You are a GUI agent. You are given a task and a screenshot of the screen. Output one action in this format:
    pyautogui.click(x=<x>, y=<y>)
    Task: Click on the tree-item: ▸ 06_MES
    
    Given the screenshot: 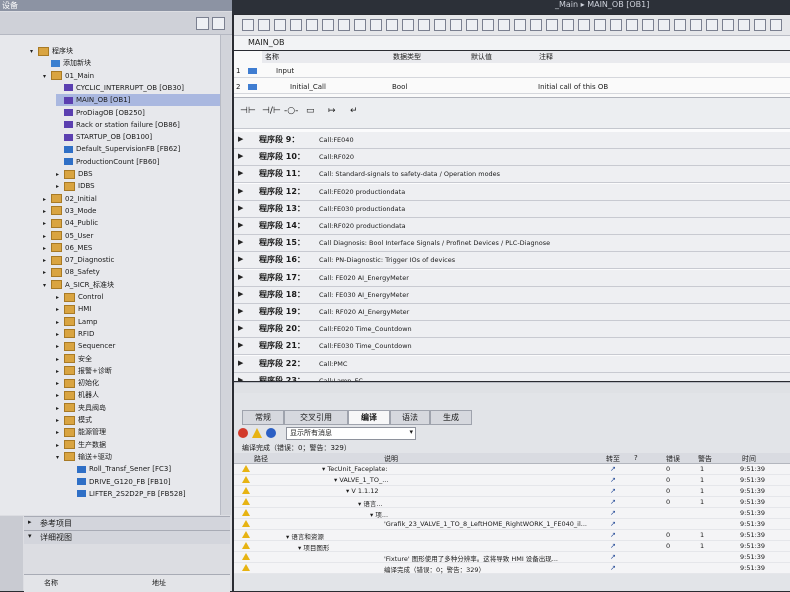 What is the action you would take?
    pyautogui.click(x=131, y=248)
    